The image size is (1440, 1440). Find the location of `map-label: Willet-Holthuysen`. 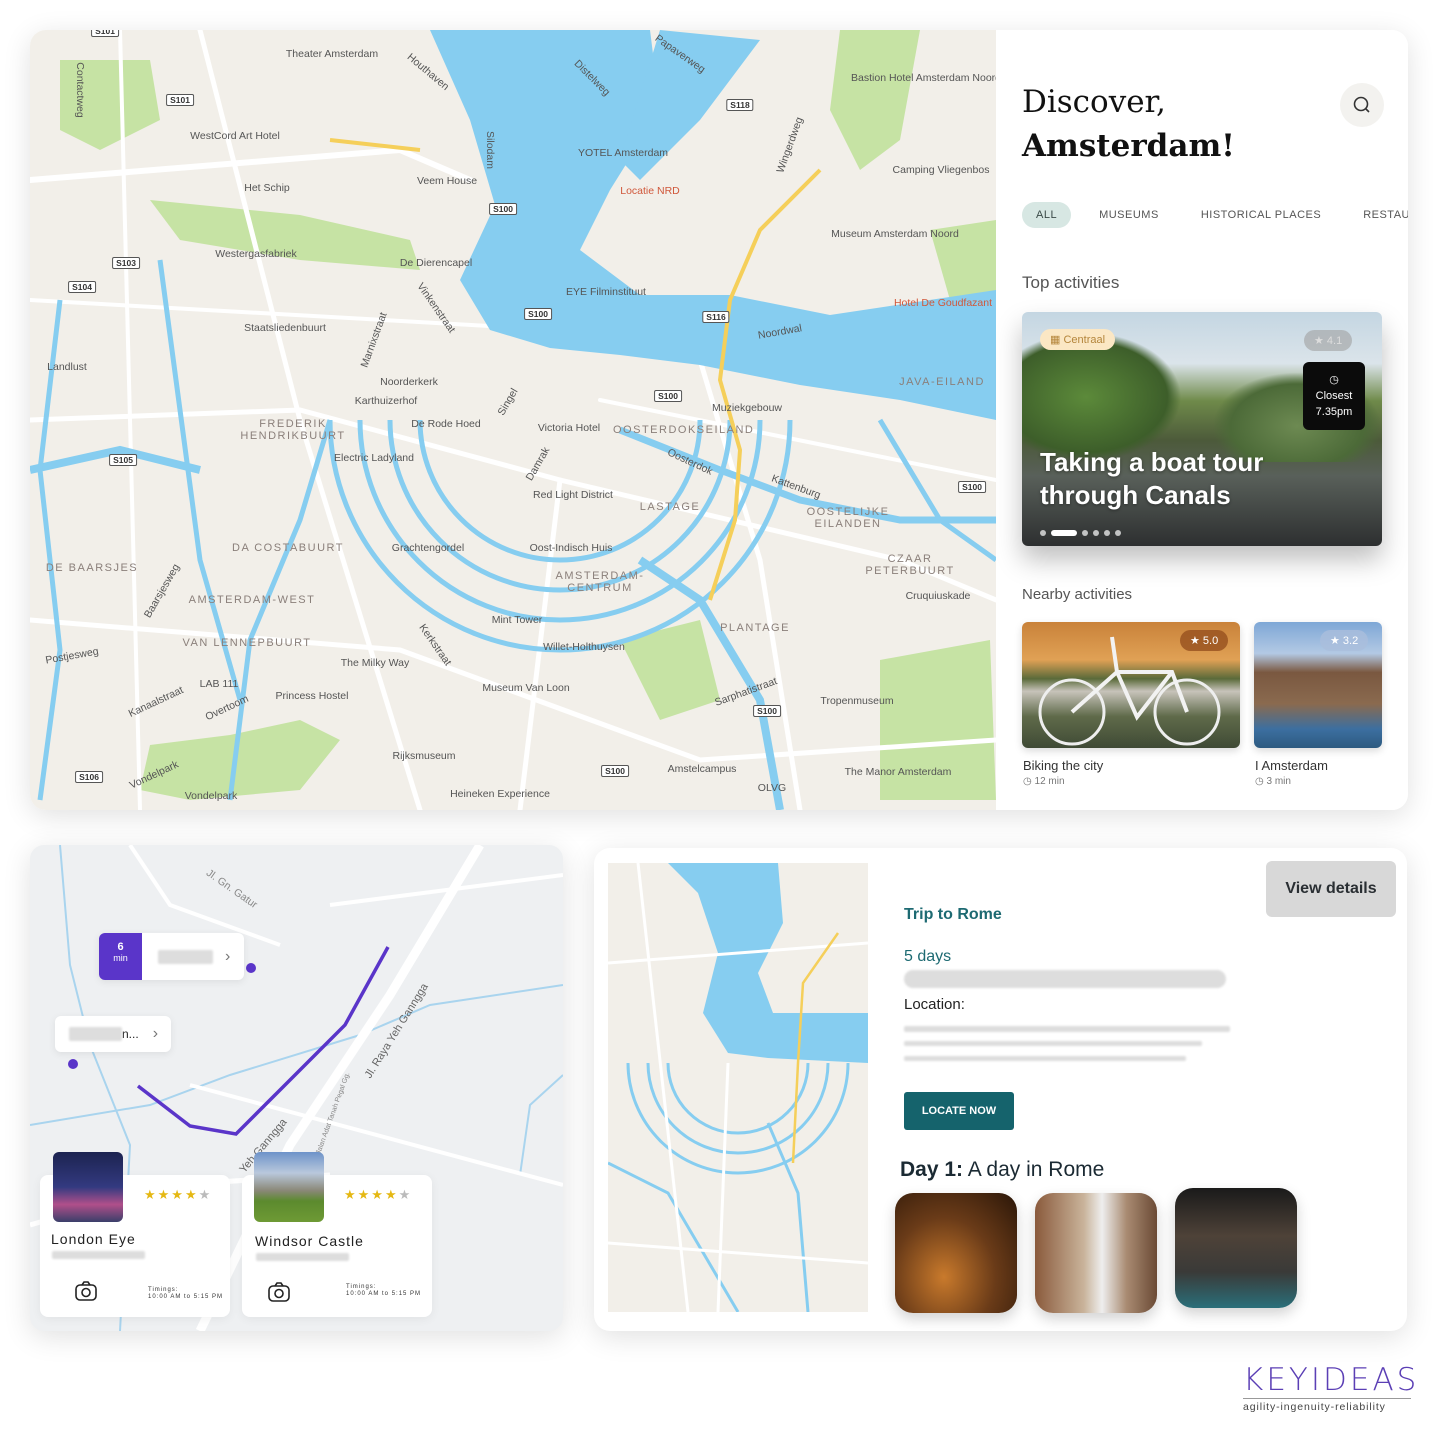

map-label: Willet-Holthuysen is located at coordinates (584, 647).